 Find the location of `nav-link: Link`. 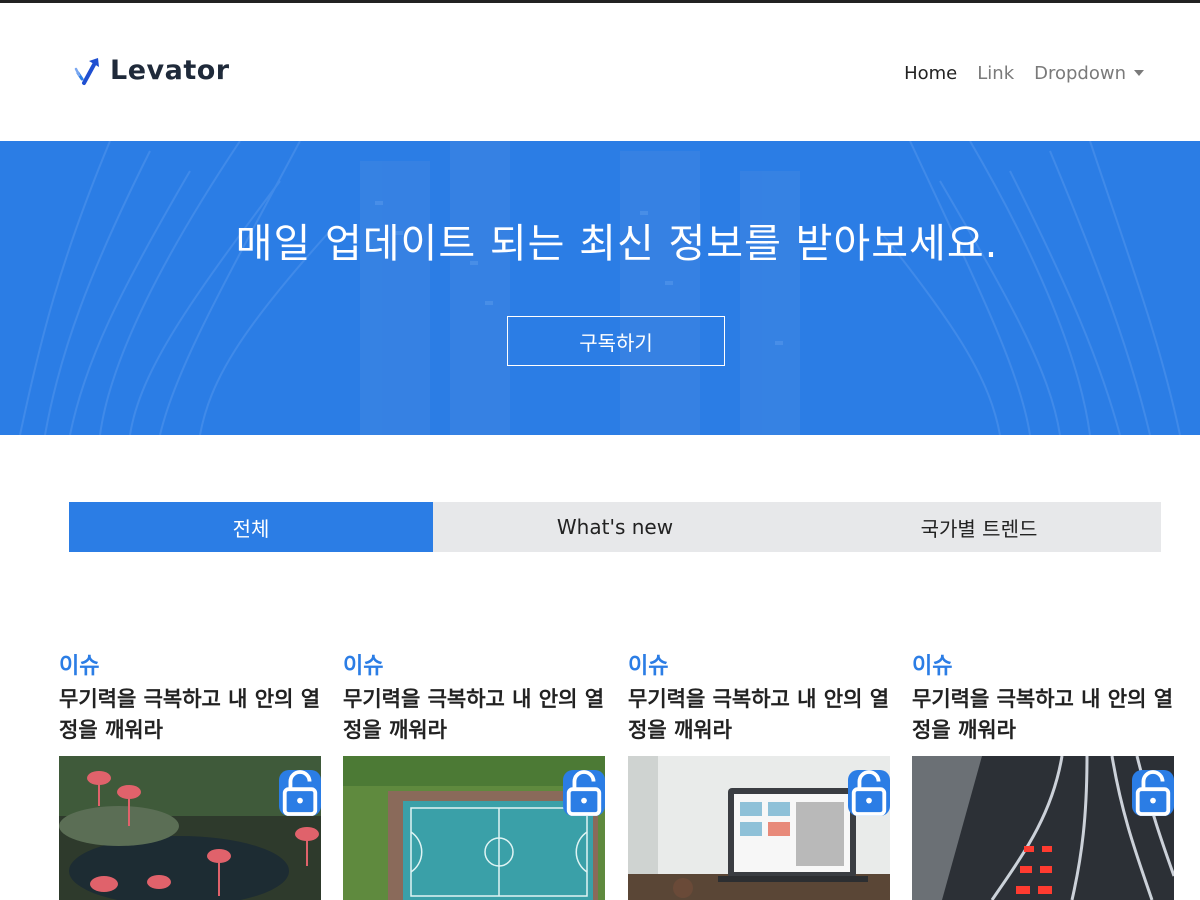

nav-link: Link is located at coordinates (995, 73).